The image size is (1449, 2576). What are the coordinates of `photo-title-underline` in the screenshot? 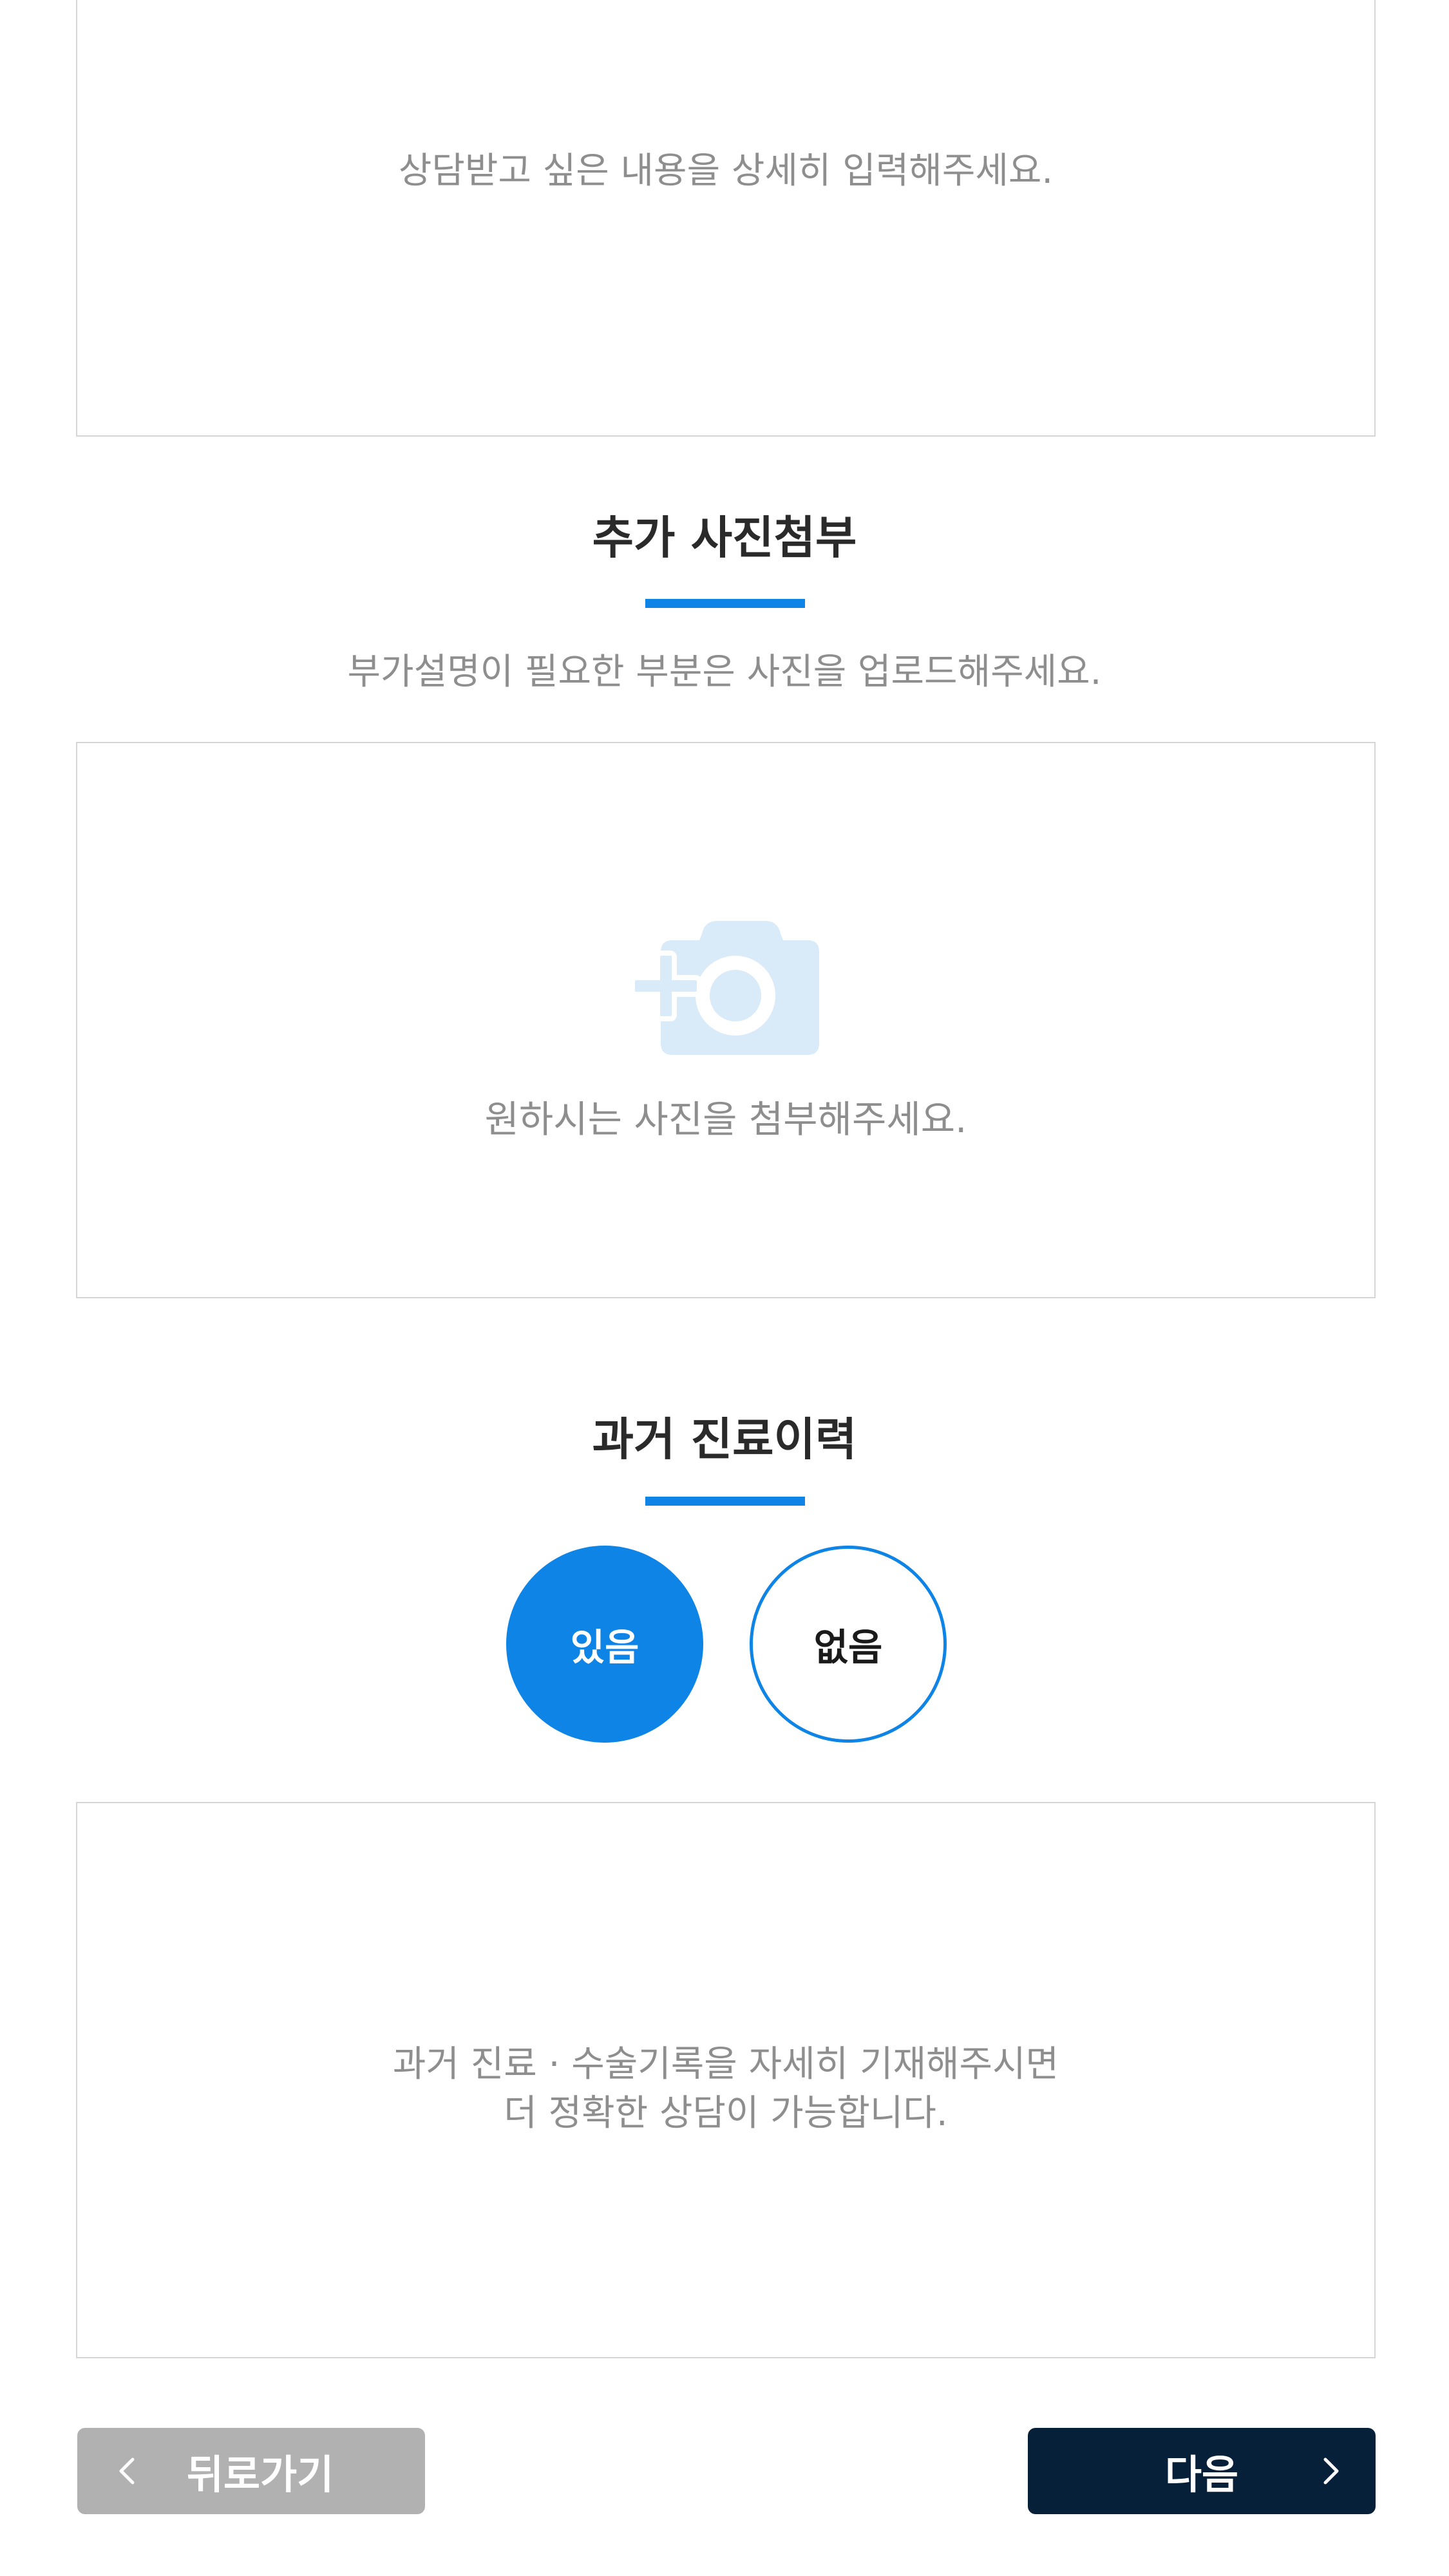 It's located at (725, 603).